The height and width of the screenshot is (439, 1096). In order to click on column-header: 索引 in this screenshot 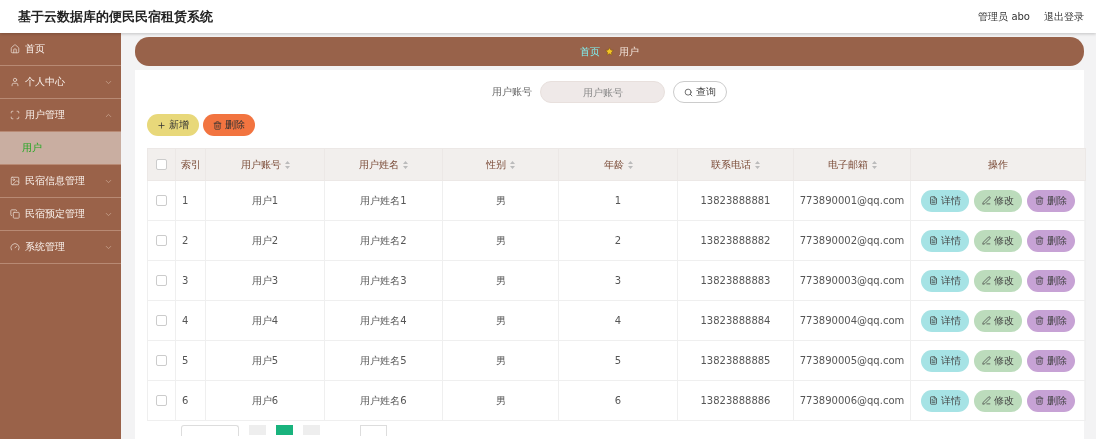, I will do `click(190, 164)`.